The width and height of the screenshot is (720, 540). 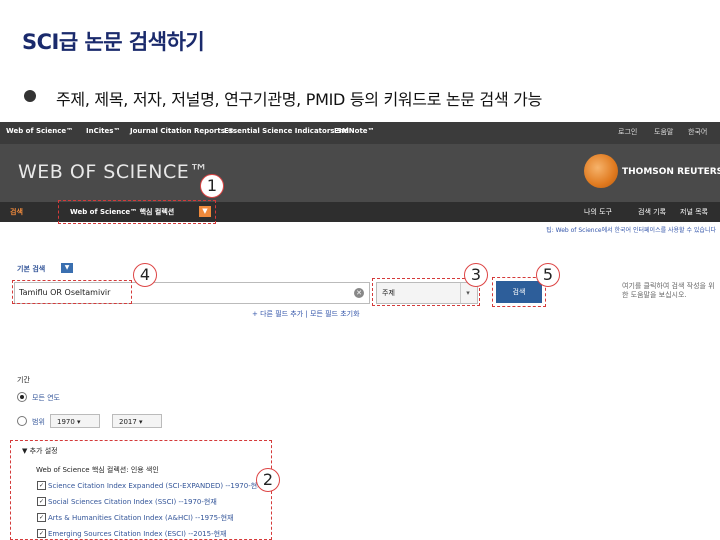 What do you see at coordinates (652, 212) in the screenshot?
I see `nav-search-history: 검색 기록` at bounding box center [652, 212].